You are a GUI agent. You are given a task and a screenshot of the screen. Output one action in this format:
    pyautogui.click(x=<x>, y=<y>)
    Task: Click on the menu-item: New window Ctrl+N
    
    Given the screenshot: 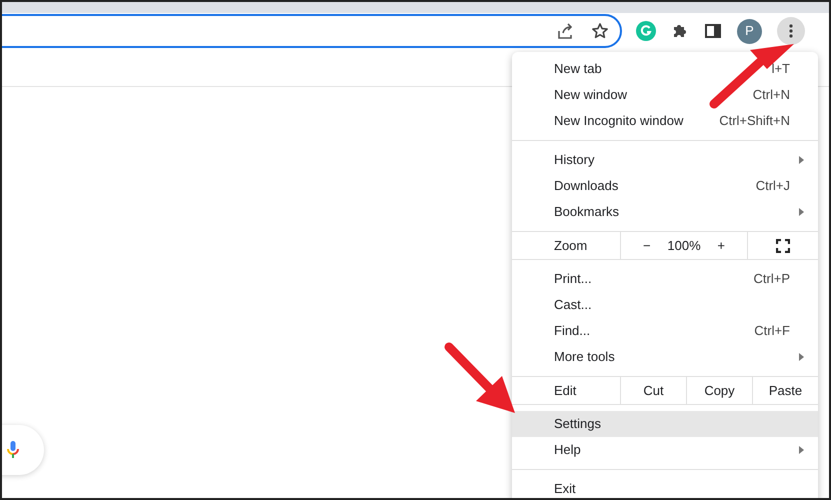 What is the action you would take?
    pyautogui.click(x=665, y=95)
    